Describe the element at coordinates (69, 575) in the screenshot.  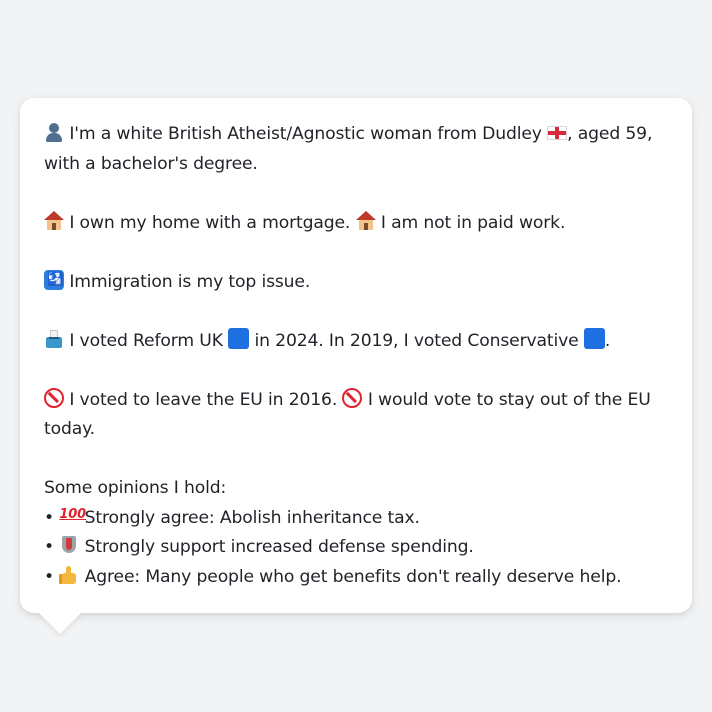
I see `thumbs-up-icon` at that location.